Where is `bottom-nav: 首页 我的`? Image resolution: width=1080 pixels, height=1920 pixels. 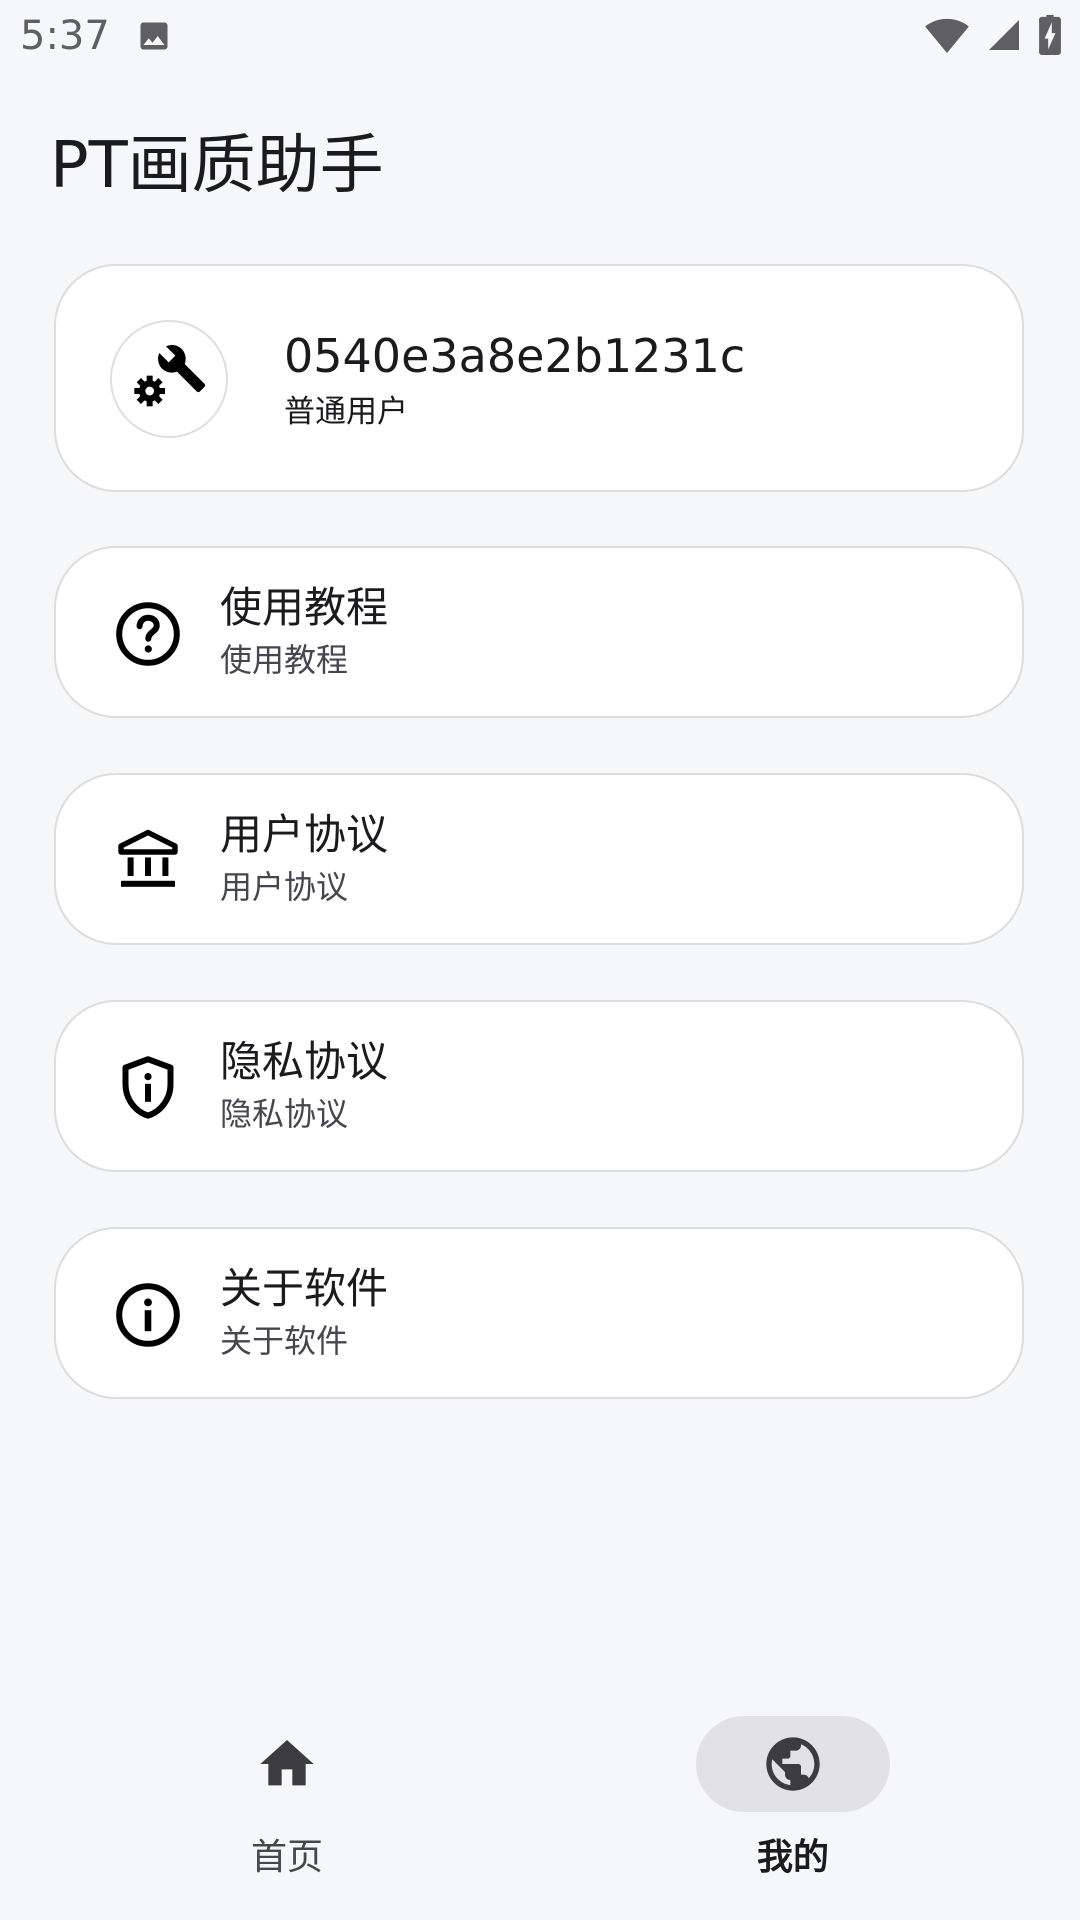 bottom-nav: 首页 我的 is located at coordinates (540, 1805).